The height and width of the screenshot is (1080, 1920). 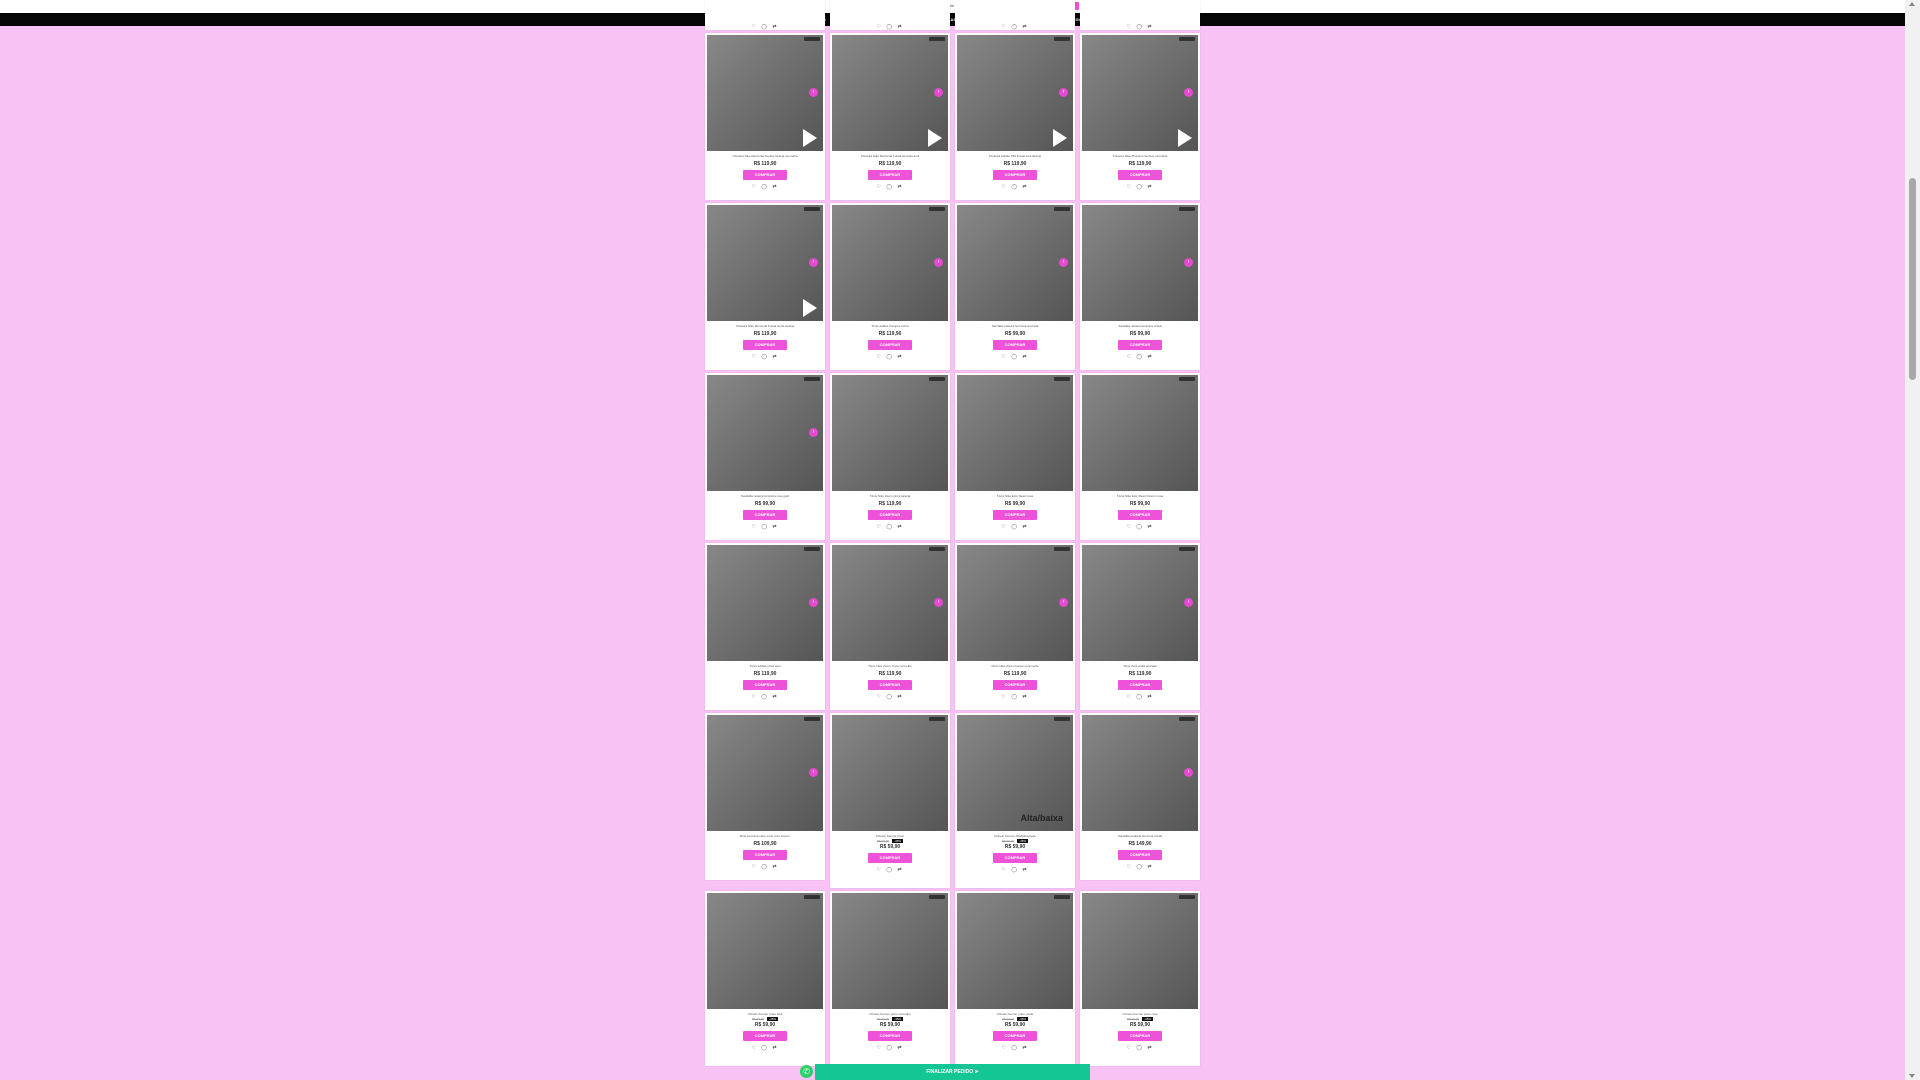 What do you see at coordinates (1140, 496) in the screenshot?
I see `product-name: Tênis Nike Epic React branco rosa` at bounding box center [1140, 496].